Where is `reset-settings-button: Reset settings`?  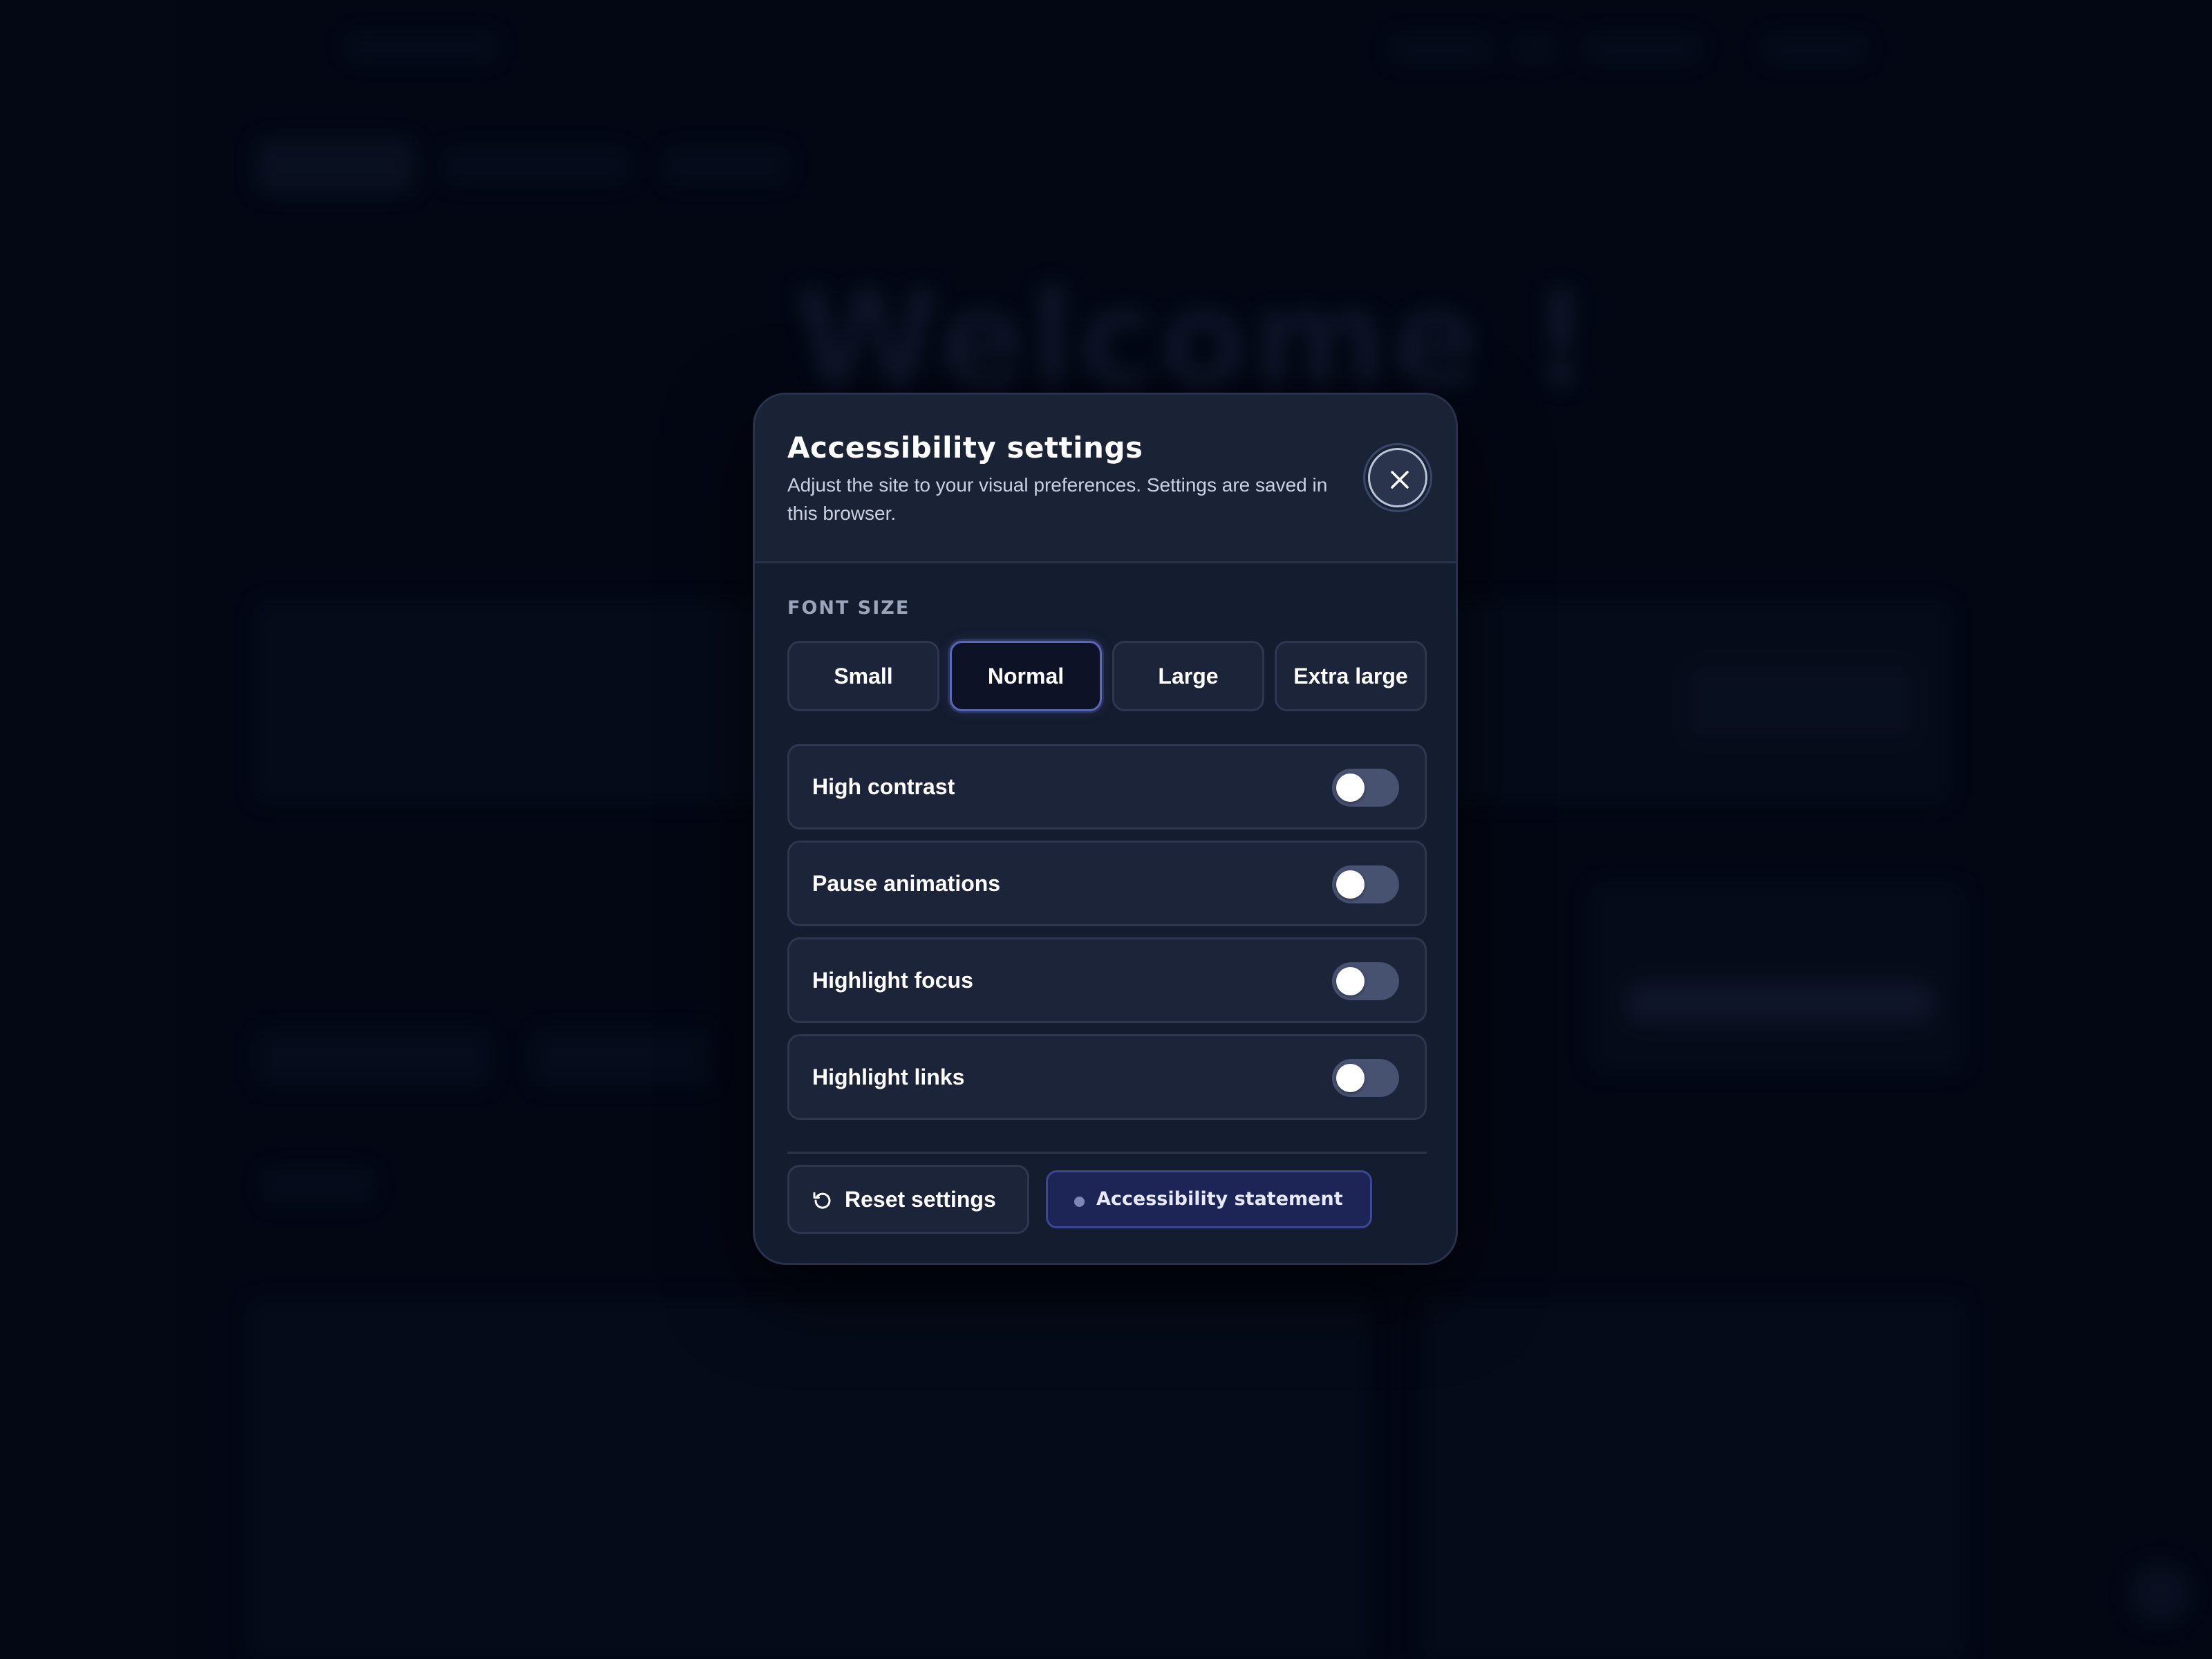
reset-settings-button: Reset settings is located at coordinates (908, 1199).